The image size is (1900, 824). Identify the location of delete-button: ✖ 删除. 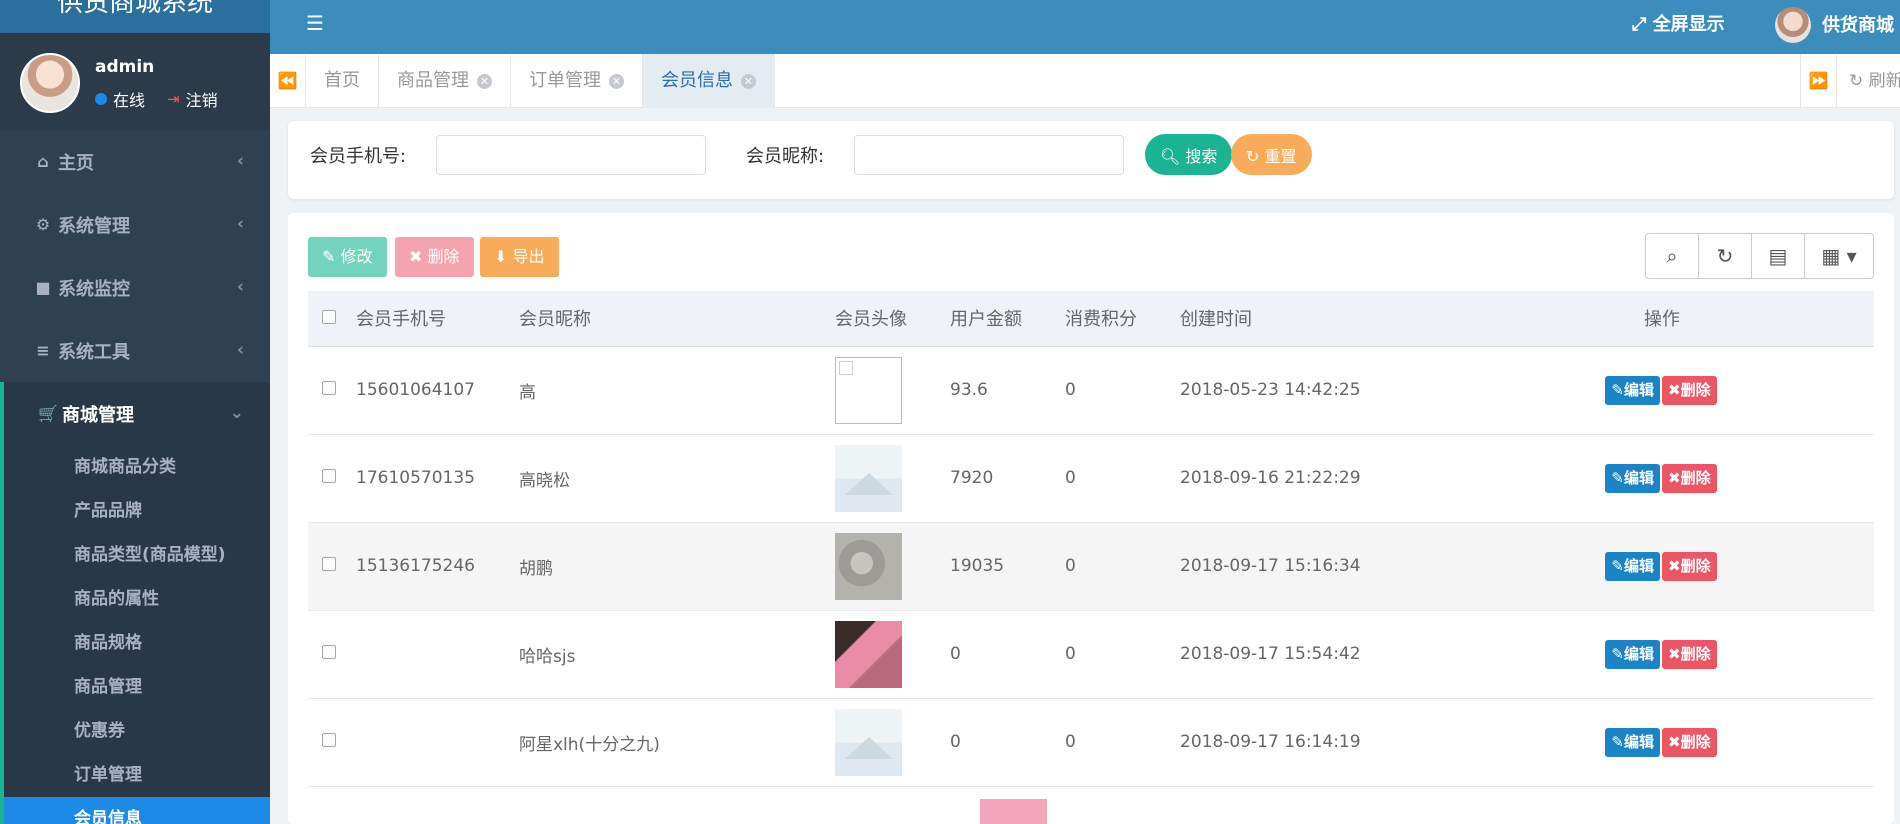
(434, 257).